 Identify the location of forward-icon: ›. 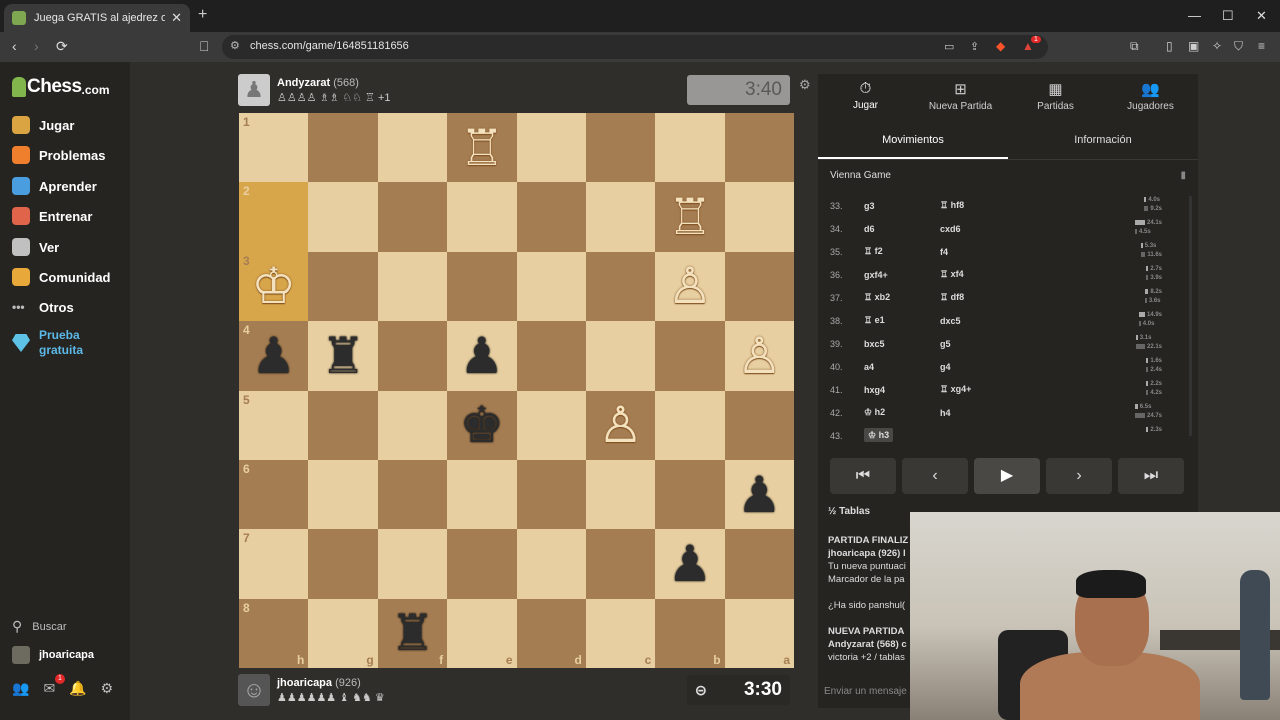
(36, 46).